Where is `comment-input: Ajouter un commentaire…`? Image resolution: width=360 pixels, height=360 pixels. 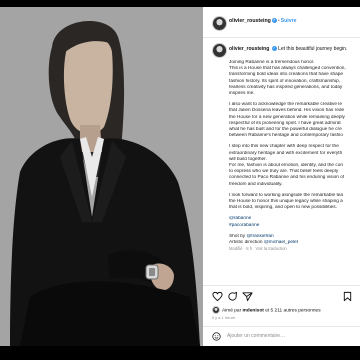 comment-input: Ajouter un commentaire… is located at coordinates (256, 336).